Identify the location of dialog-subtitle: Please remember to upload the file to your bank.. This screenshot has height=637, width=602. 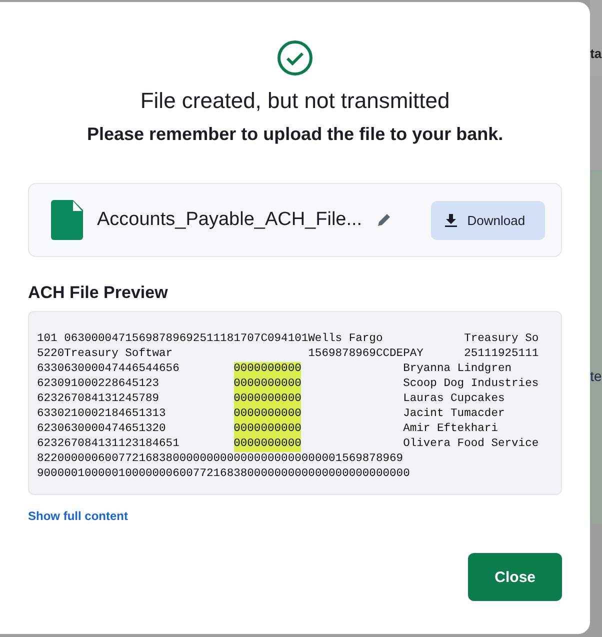
(295, 134).